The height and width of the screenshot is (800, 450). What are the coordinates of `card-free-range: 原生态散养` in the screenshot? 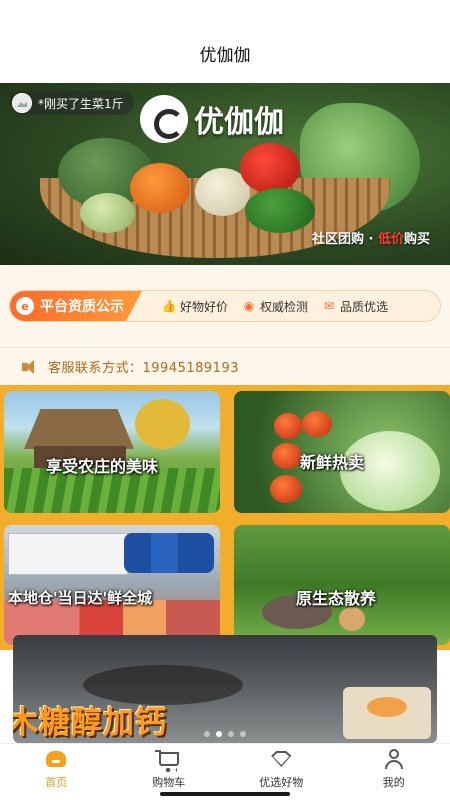 It's located at (342, 585).